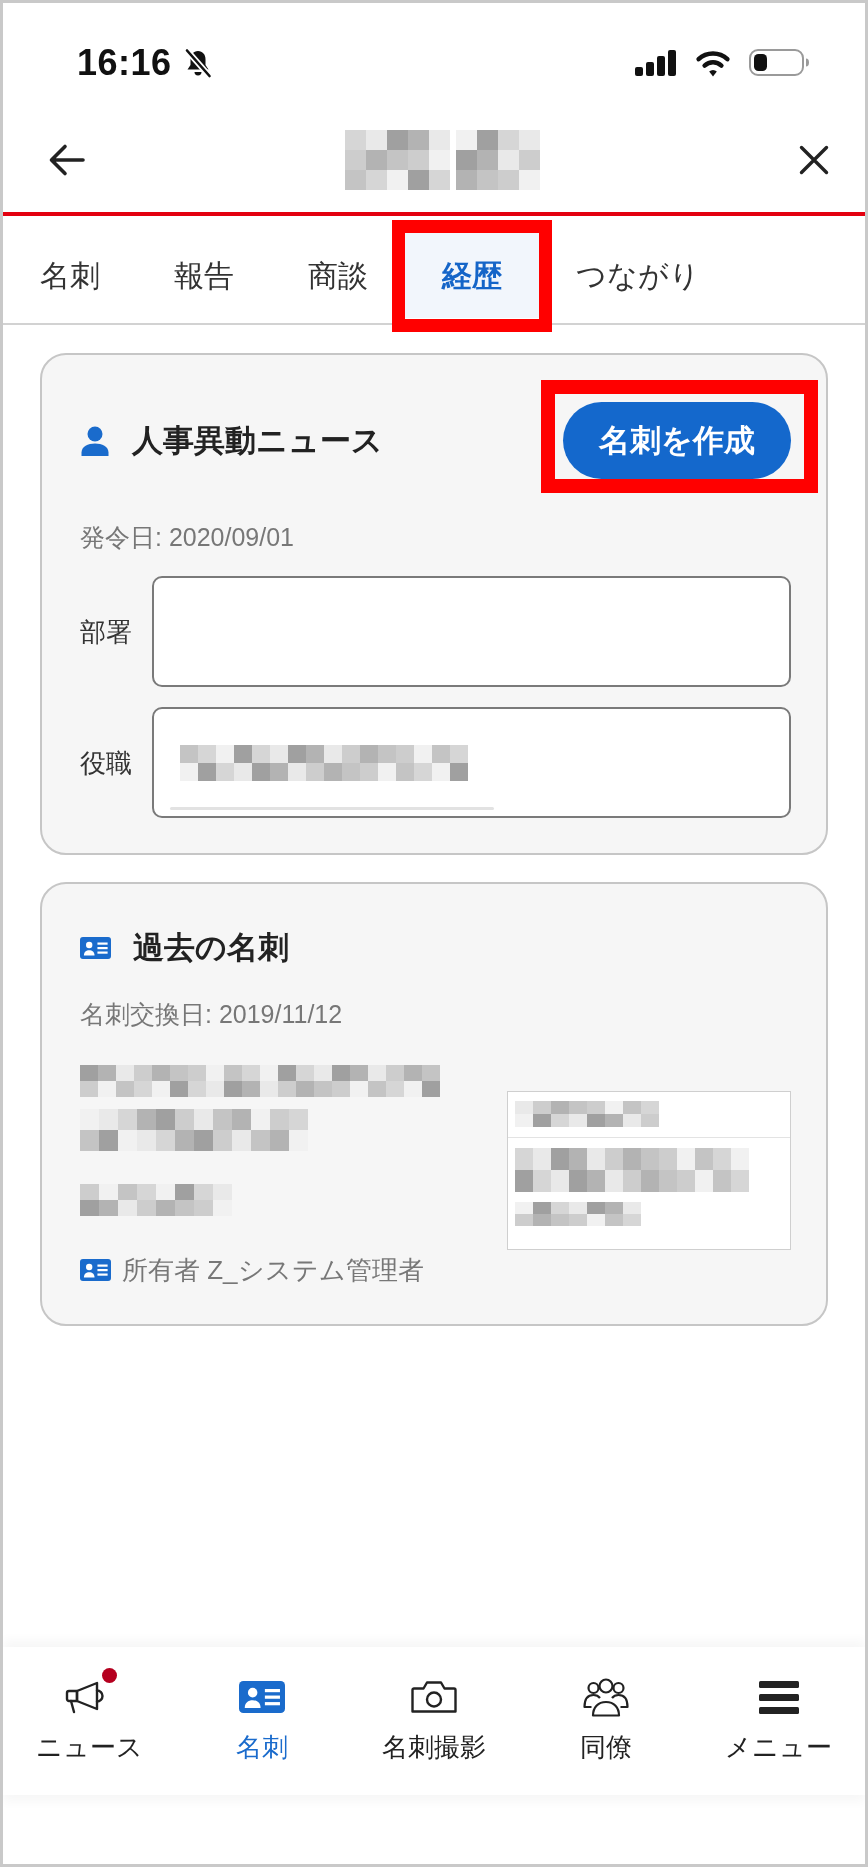 This screenshot has width=868, height=1867. What do you see at coordinates (638, 275) in the screenshot?
I see `tab: つながり` at bounding box center [638, 275].